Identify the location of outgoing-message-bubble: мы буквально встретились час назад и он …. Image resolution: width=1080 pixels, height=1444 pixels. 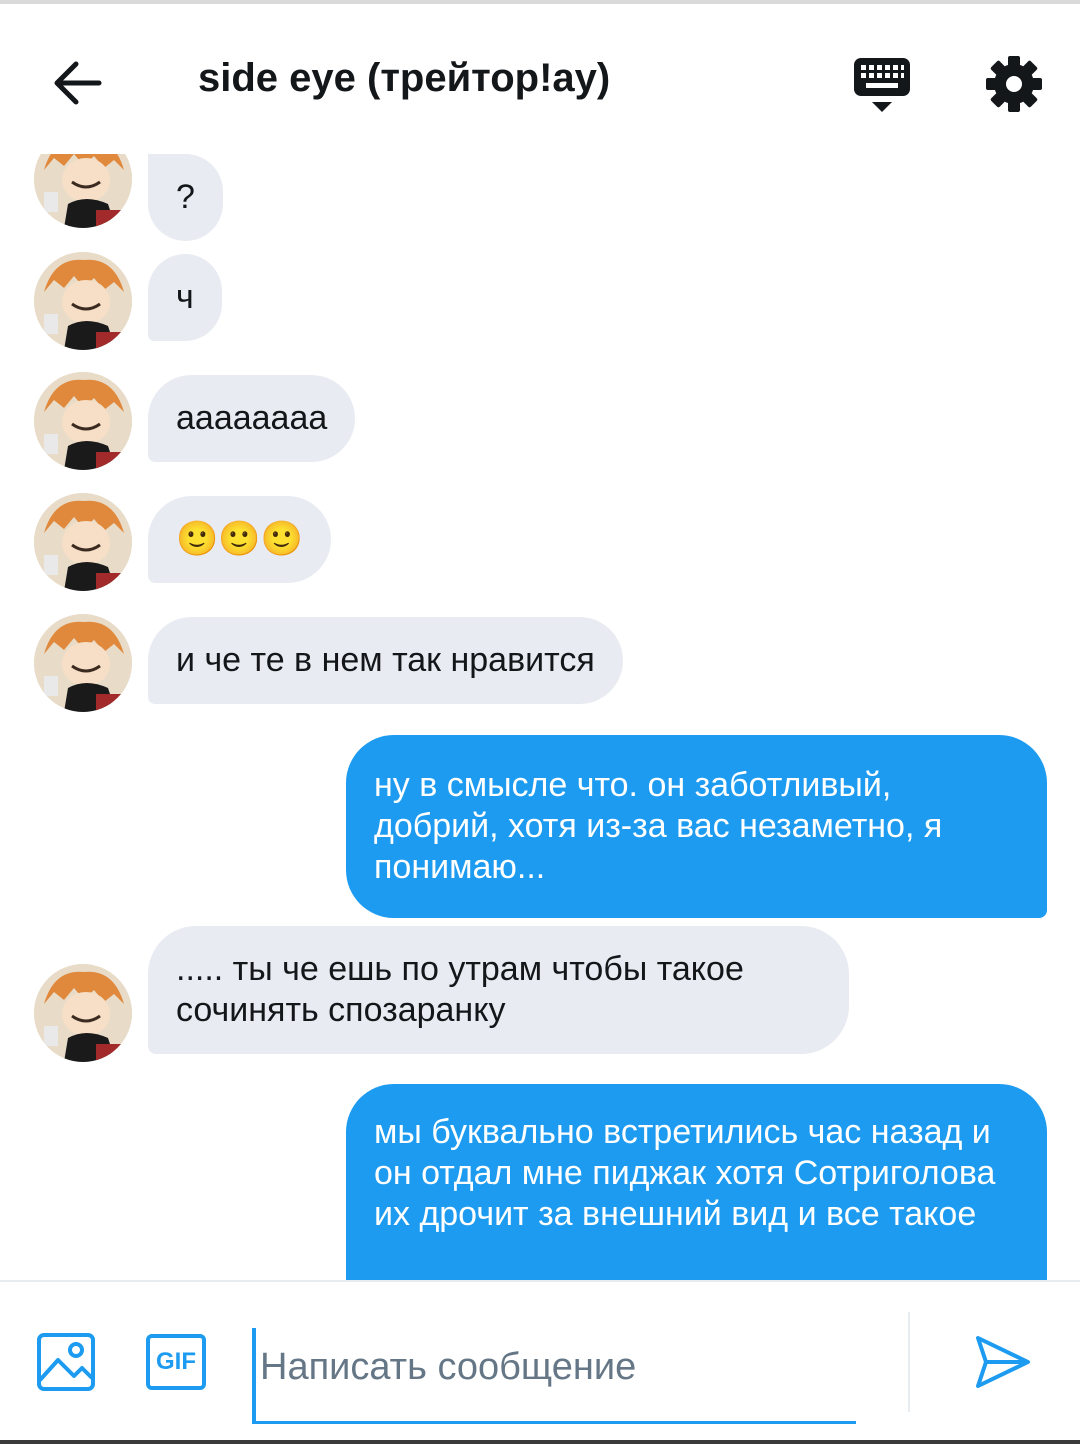
(696, 1182).